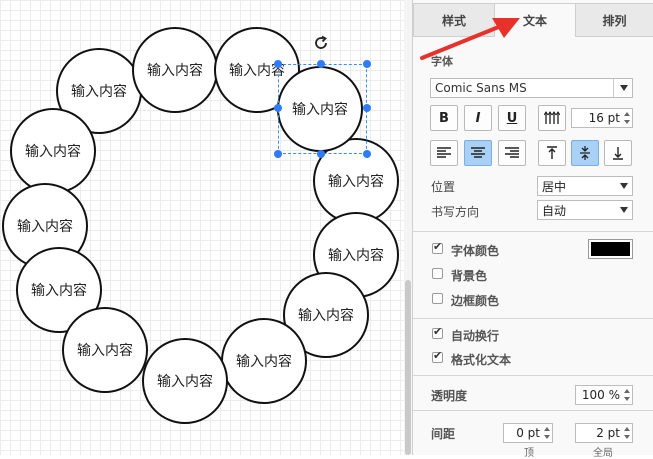  I want to click on position-value: 居中, so click(554, 186).